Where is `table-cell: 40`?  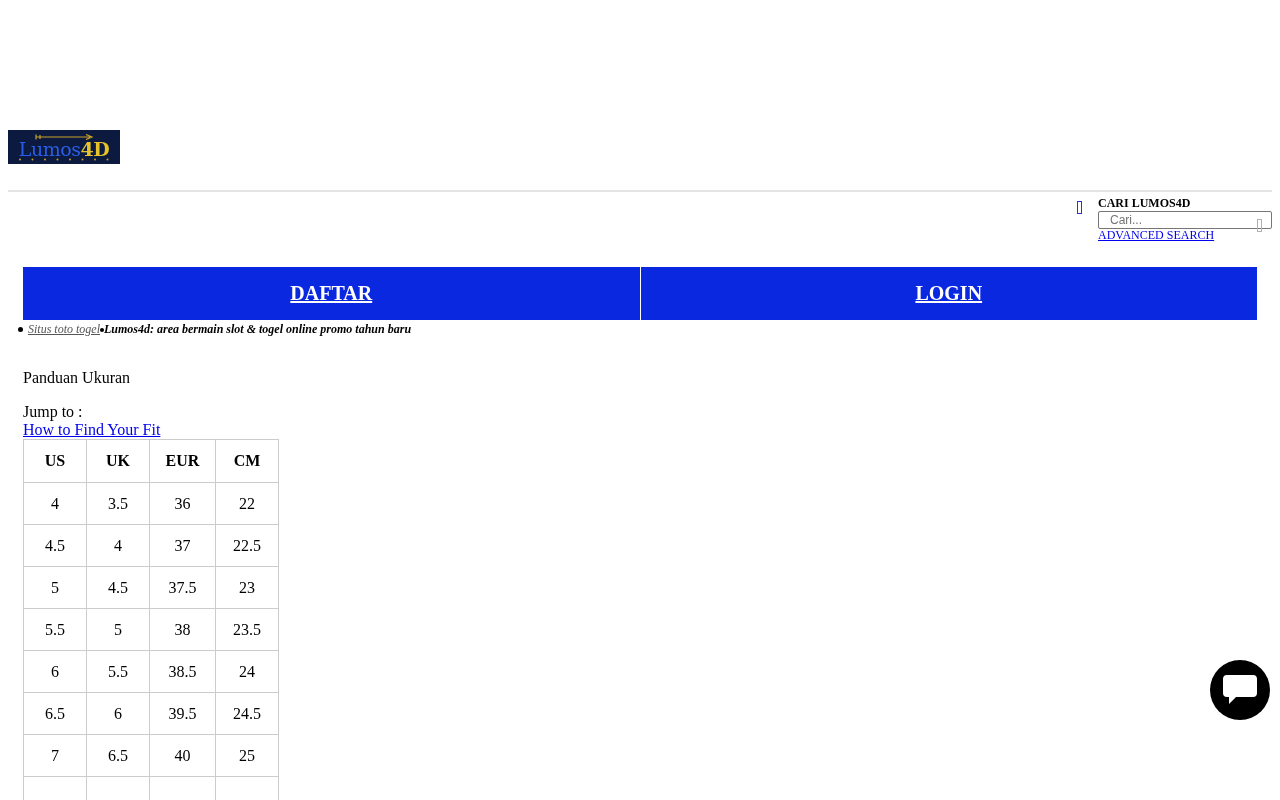
table-cell: 40 is located at coordinates (182, 755).